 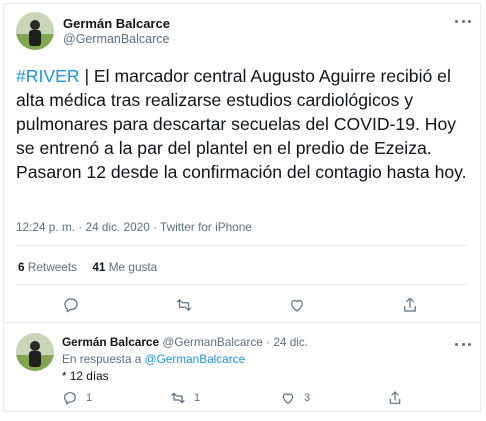 What do you see at coordinates (48, 76) in the screenshot?
I see `hashtag-link: #RIVER` at bounding box center [48, 76].